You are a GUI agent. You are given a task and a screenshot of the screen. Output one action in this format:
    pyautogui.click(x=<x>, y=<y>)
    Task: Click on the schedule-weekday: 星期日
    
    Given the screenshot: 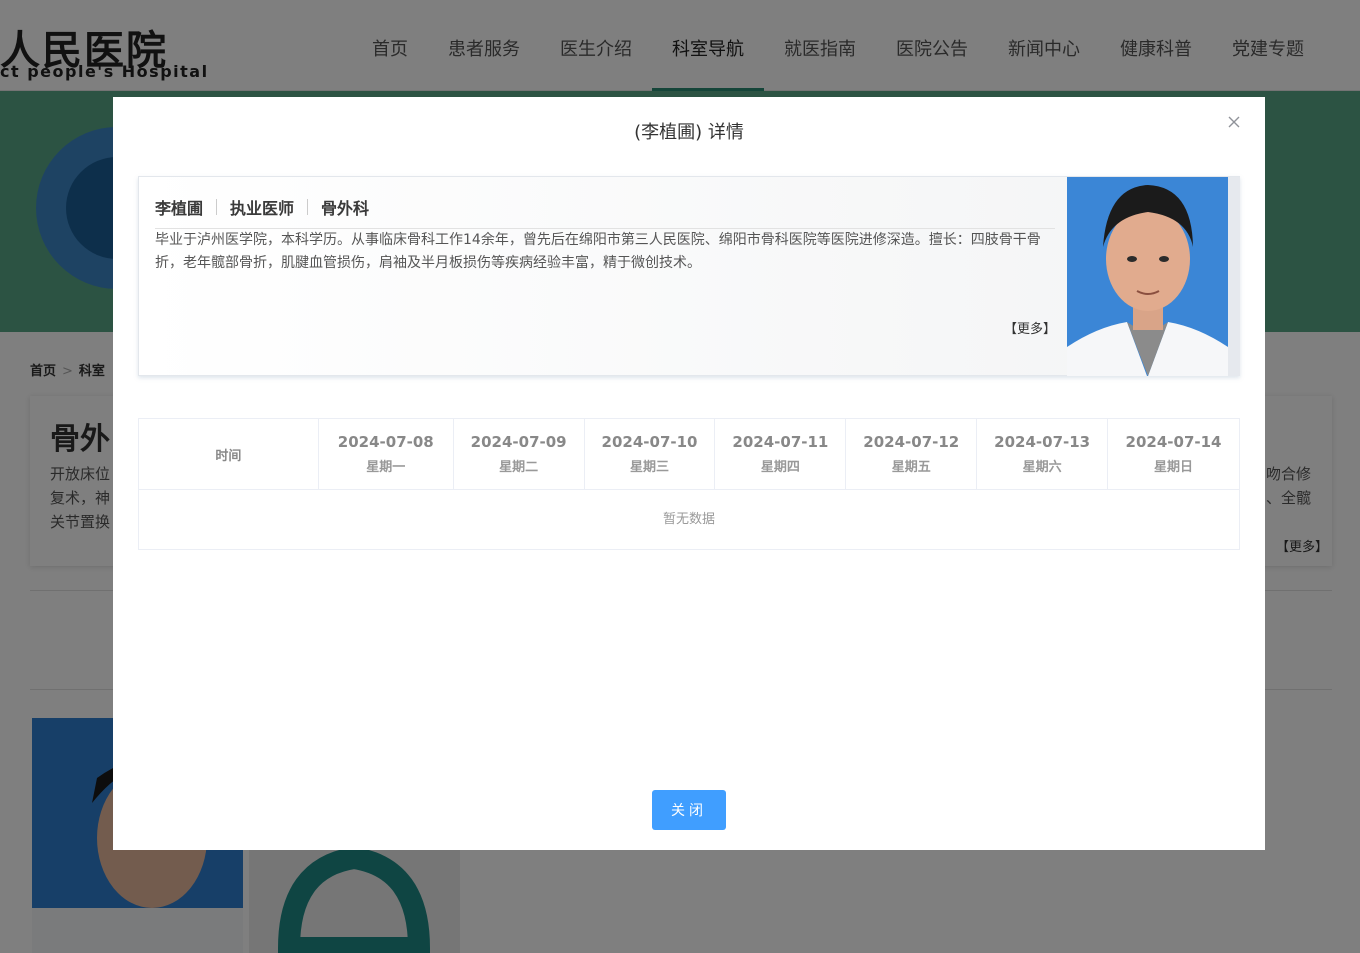 What is the action you would take?
    pyautogui.click(x=1174, y=467)
    